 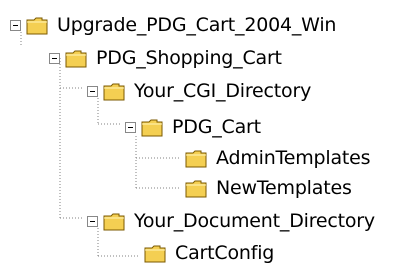 I want to click on tree-node-admintemplates: AdminTemplates, so click(x=278, y=158).